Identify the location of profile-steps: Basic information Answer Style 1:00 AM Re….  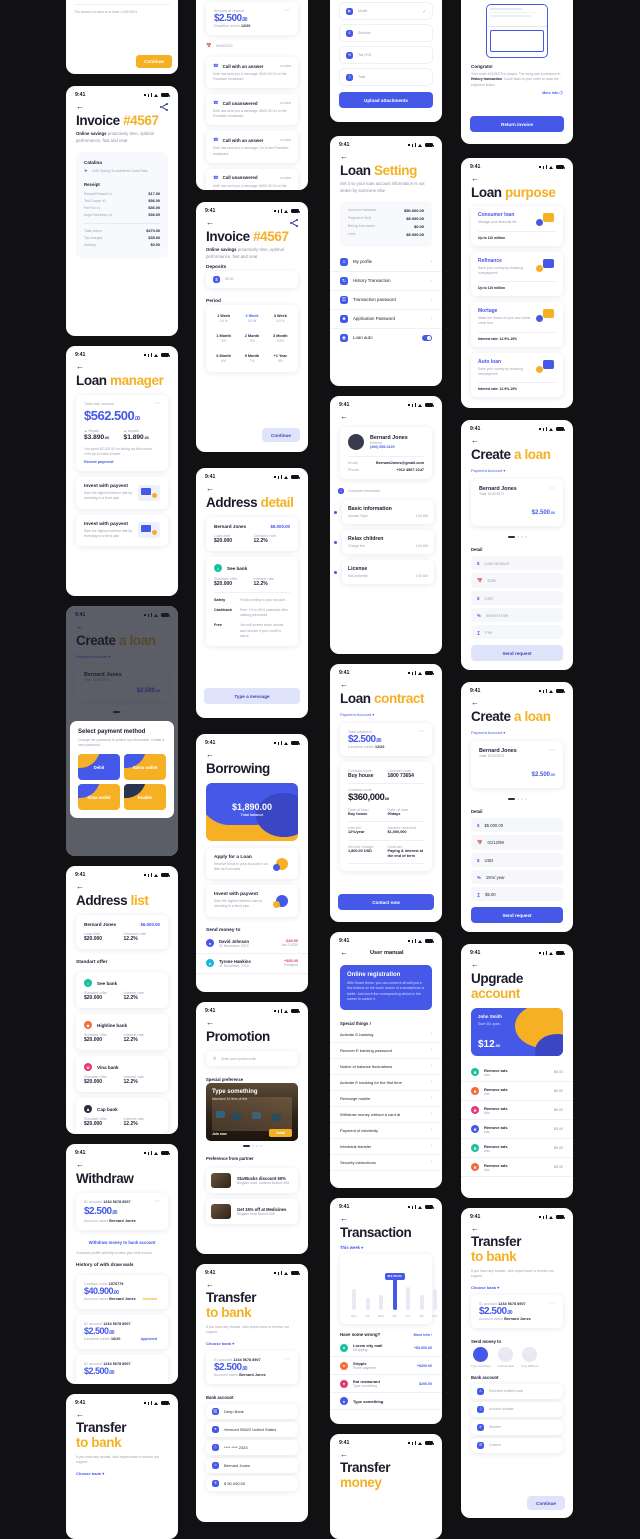
(386, 542).